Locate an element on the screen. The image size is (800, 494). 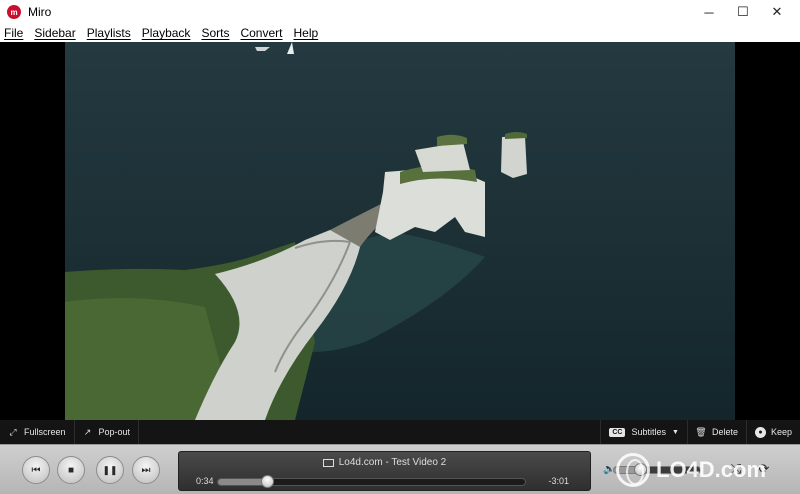
stop-button: ■ is located at coordinates (71, 470).